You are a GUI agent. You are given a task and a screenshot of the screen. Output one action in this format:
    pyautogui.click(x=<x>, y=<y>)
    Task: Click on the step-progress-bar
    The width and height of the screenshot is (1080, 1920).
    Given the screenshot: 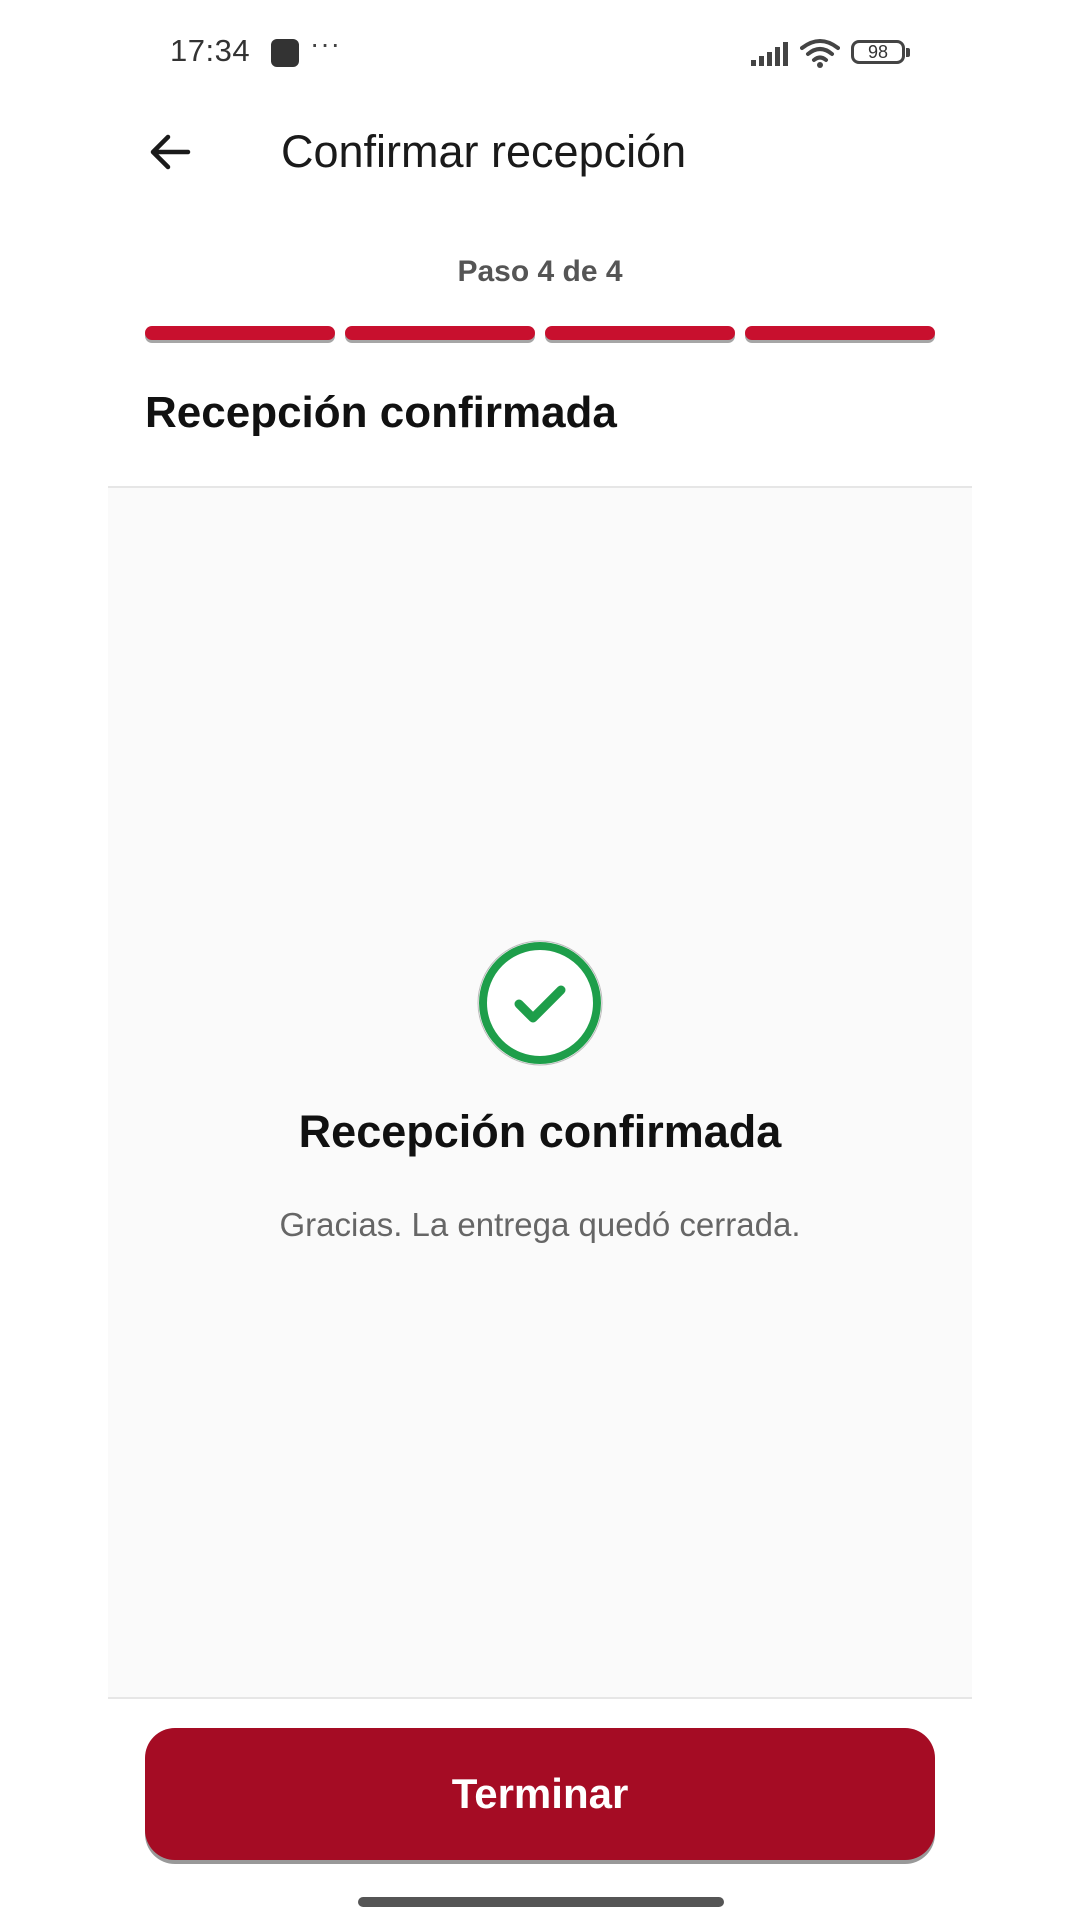 What is the action you would take?
    pyautogui.click(x=540, y=334)
    